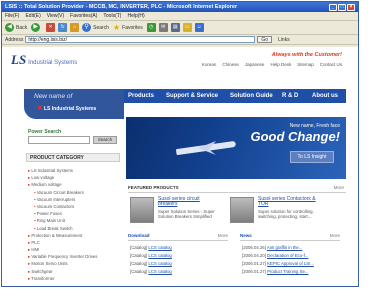  Describe the element at coordinates (52, 170) in the screenshot. I see `category-item-label: LS Industrial Systems` at that location.